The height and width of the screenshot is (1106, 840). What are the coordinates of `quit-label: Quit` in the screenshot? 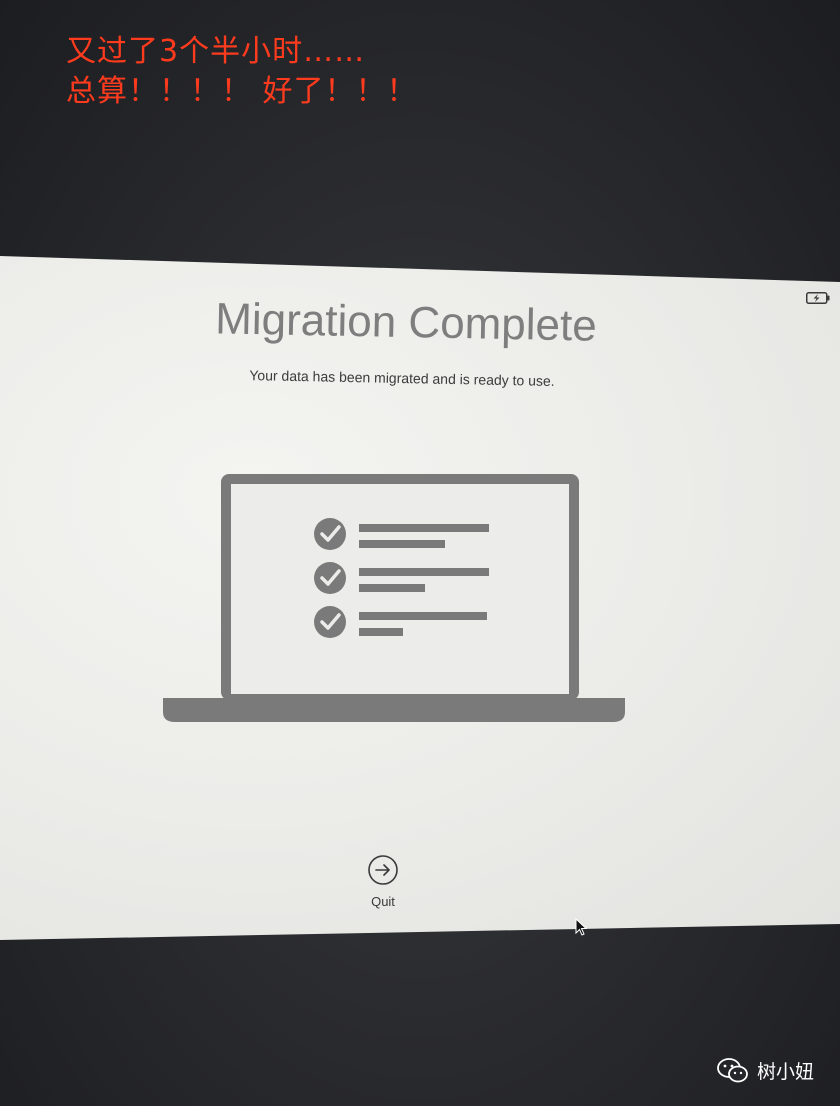 It's located at (383, 901).